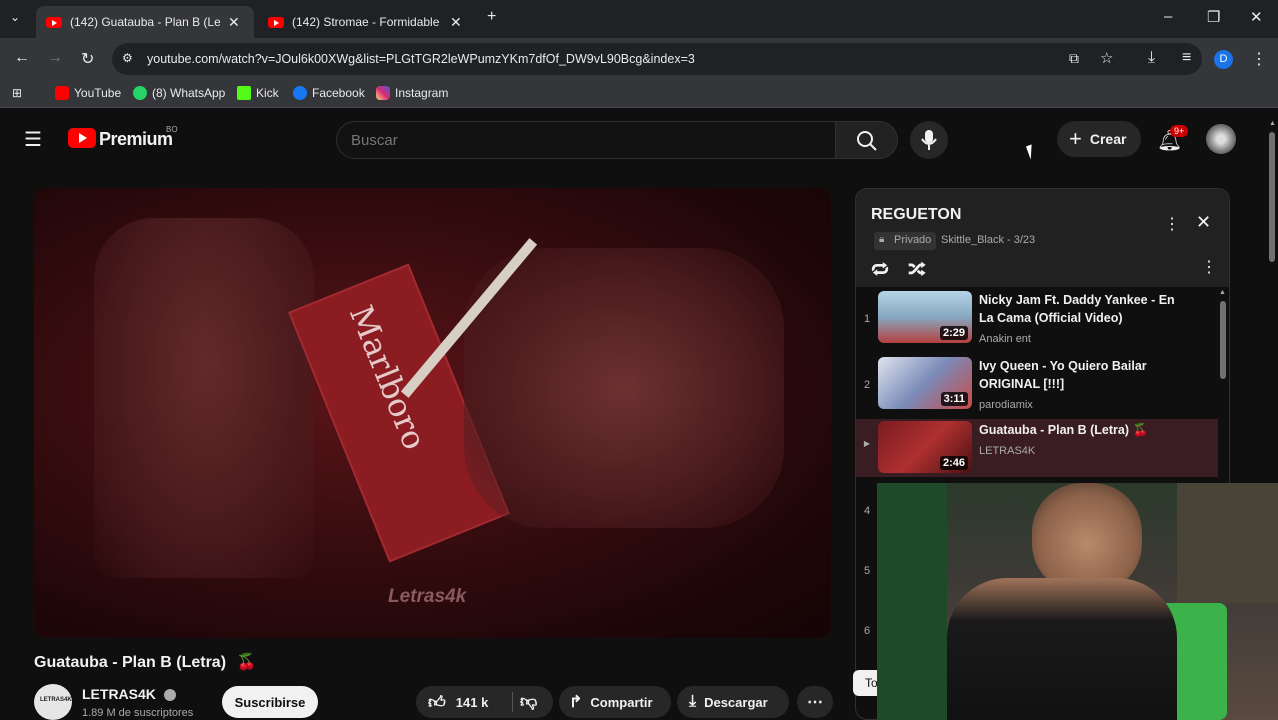 The height and width of the screenshot is (720, 1278). What do you see at coordinates (581, 140) in the screenshot?
I see `search-input` at bounding box center [581, 140].